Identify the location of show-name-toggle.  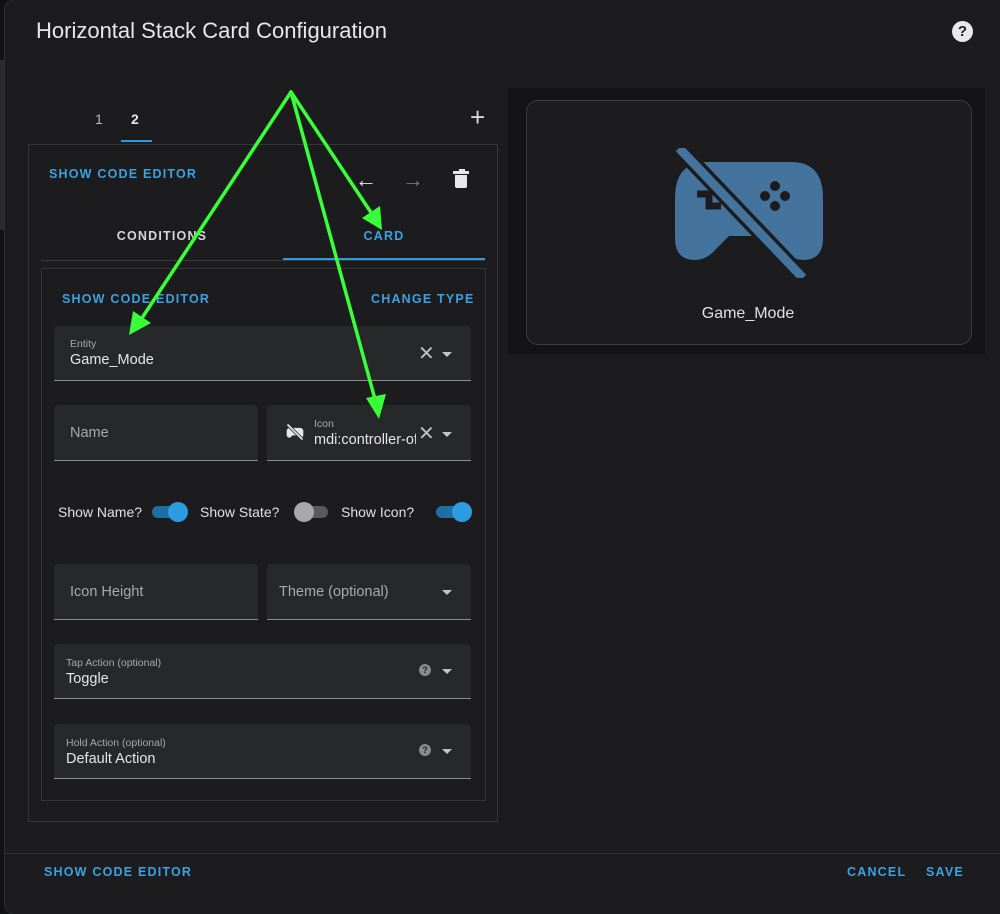
(170, 512).